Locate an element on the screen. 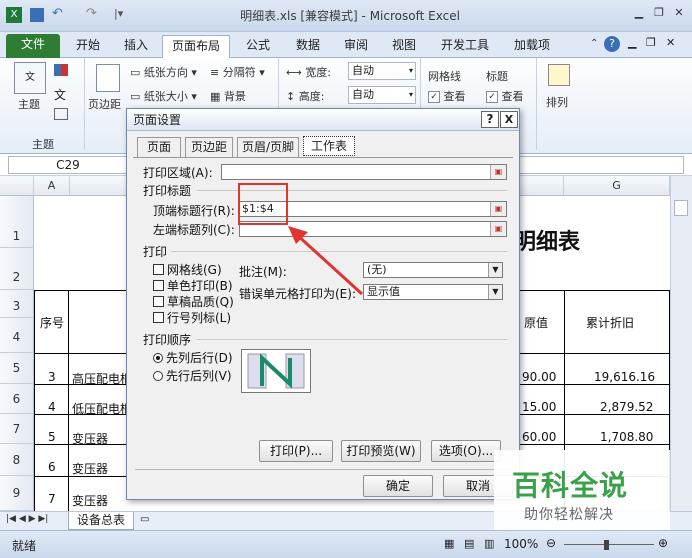  row-col-headings-checkbox: 行号列标(L) is located at coordinates (192, 317).